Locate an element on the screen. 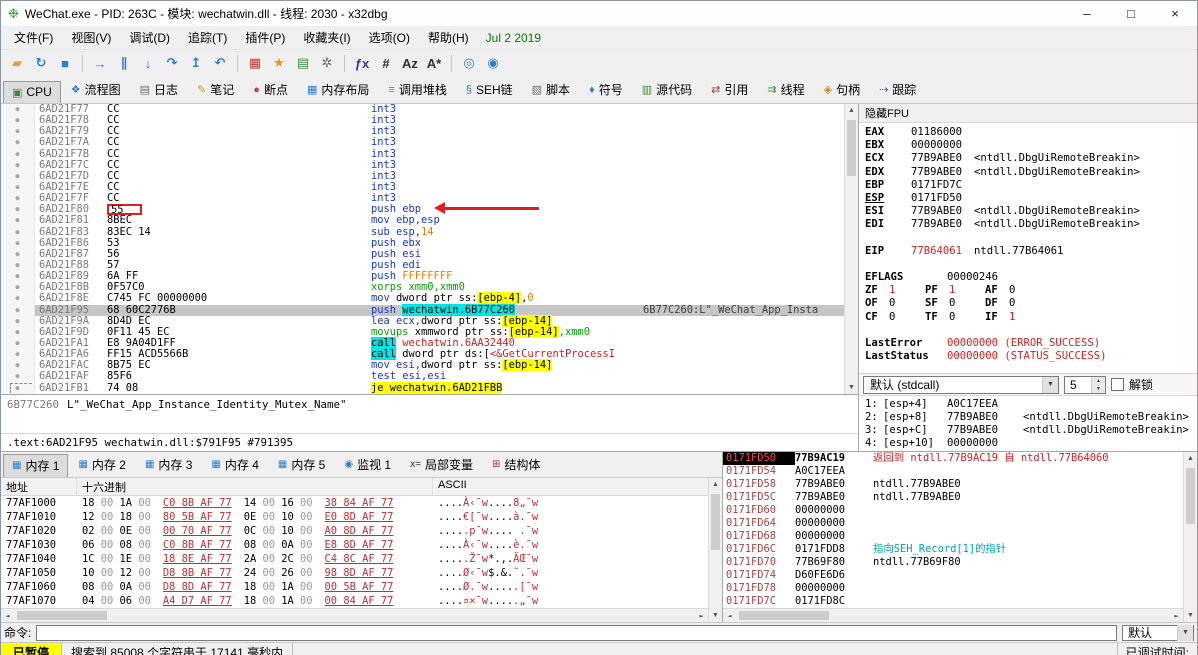  register-row: EAX 01186000 is located at coordinates (1028, 132).